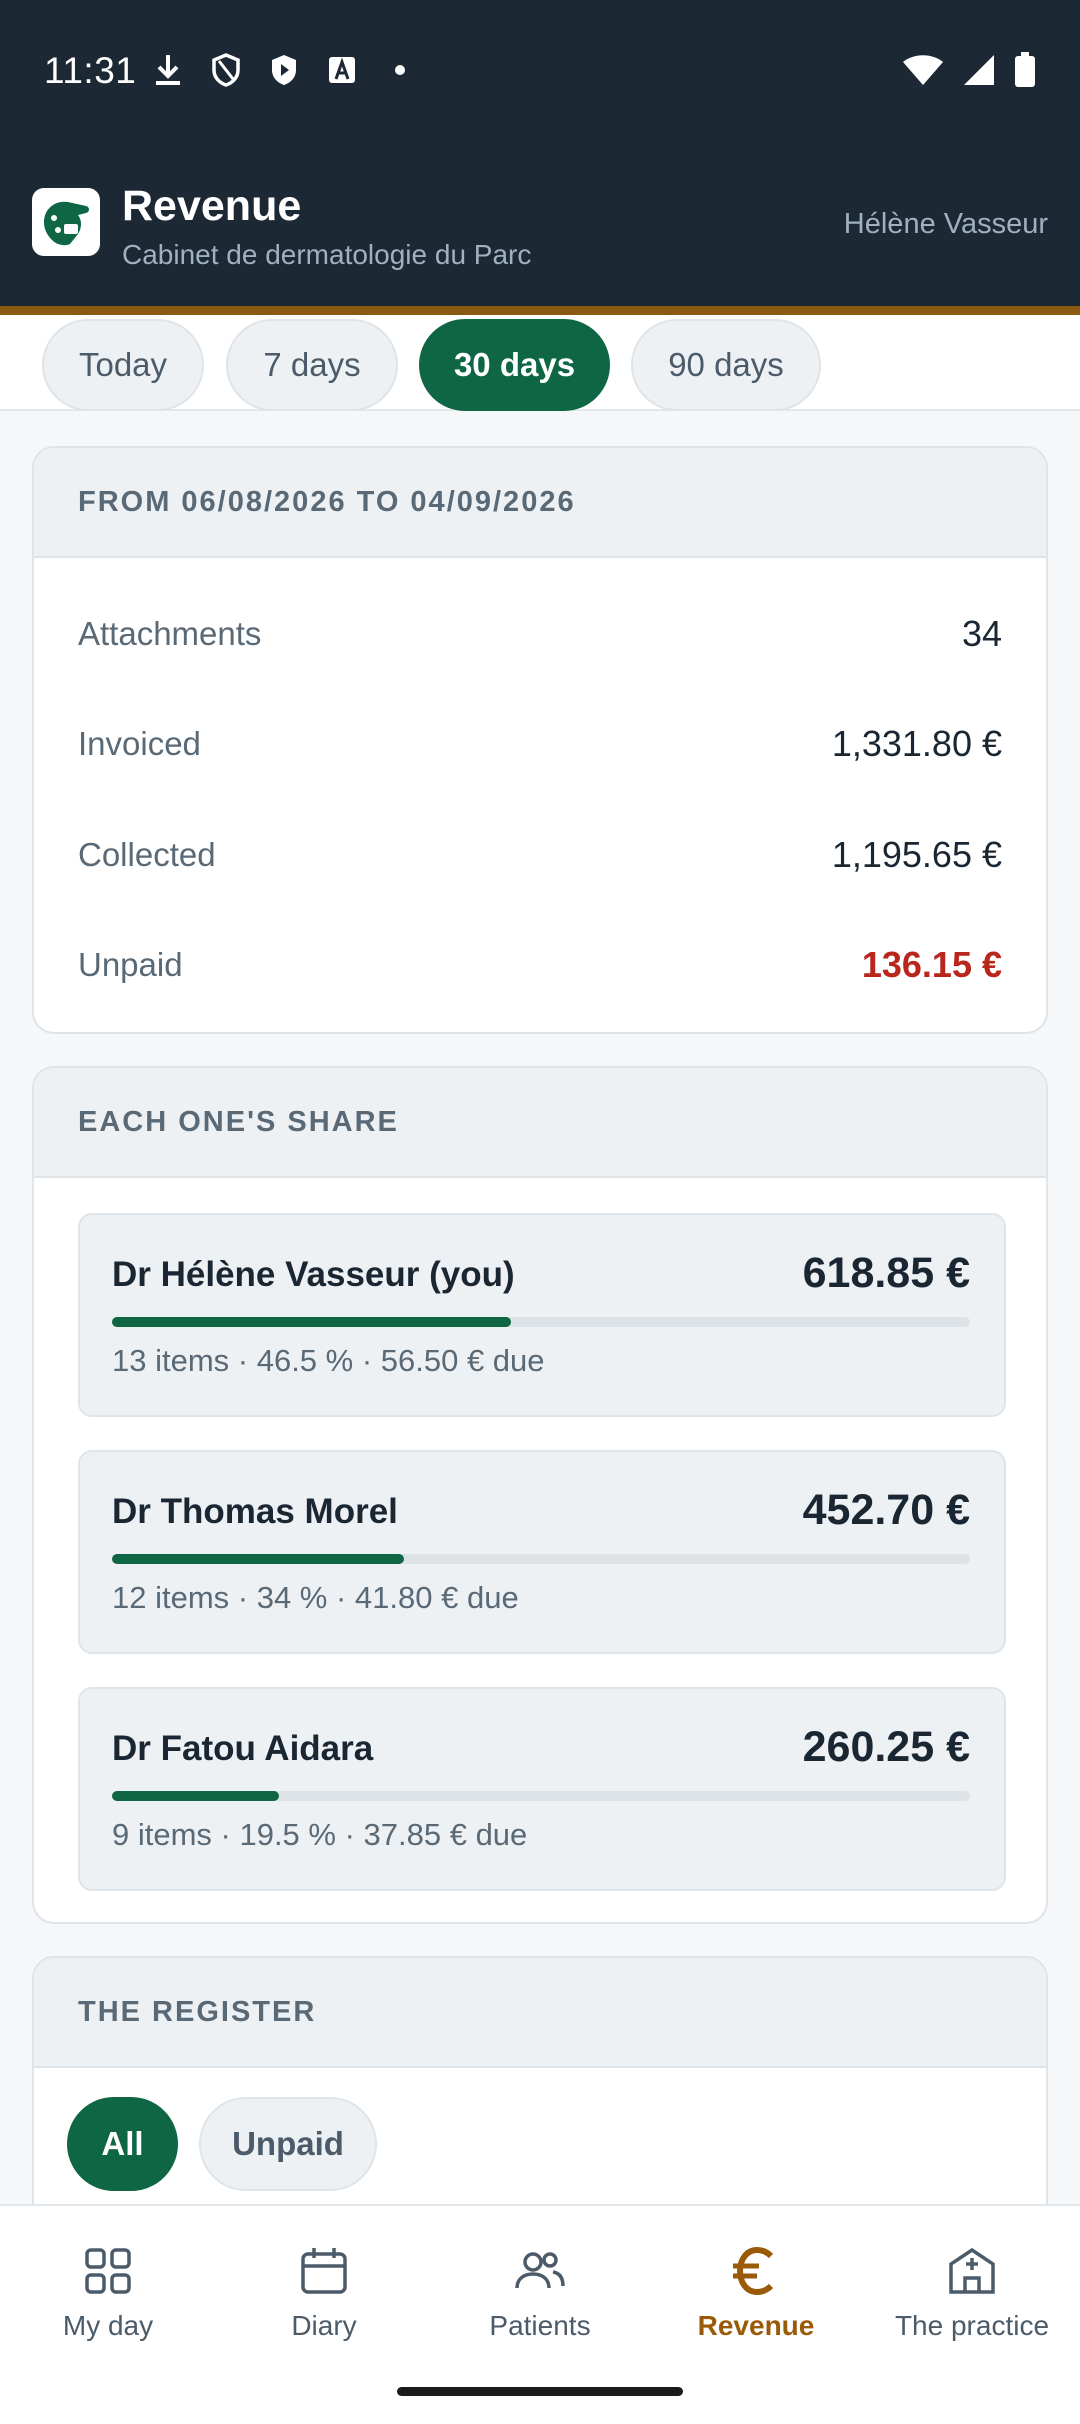 Image resolution: width=1080 pixels, height=2424 pixels. I want to click on nav-label: My day, so click(108, 2325).